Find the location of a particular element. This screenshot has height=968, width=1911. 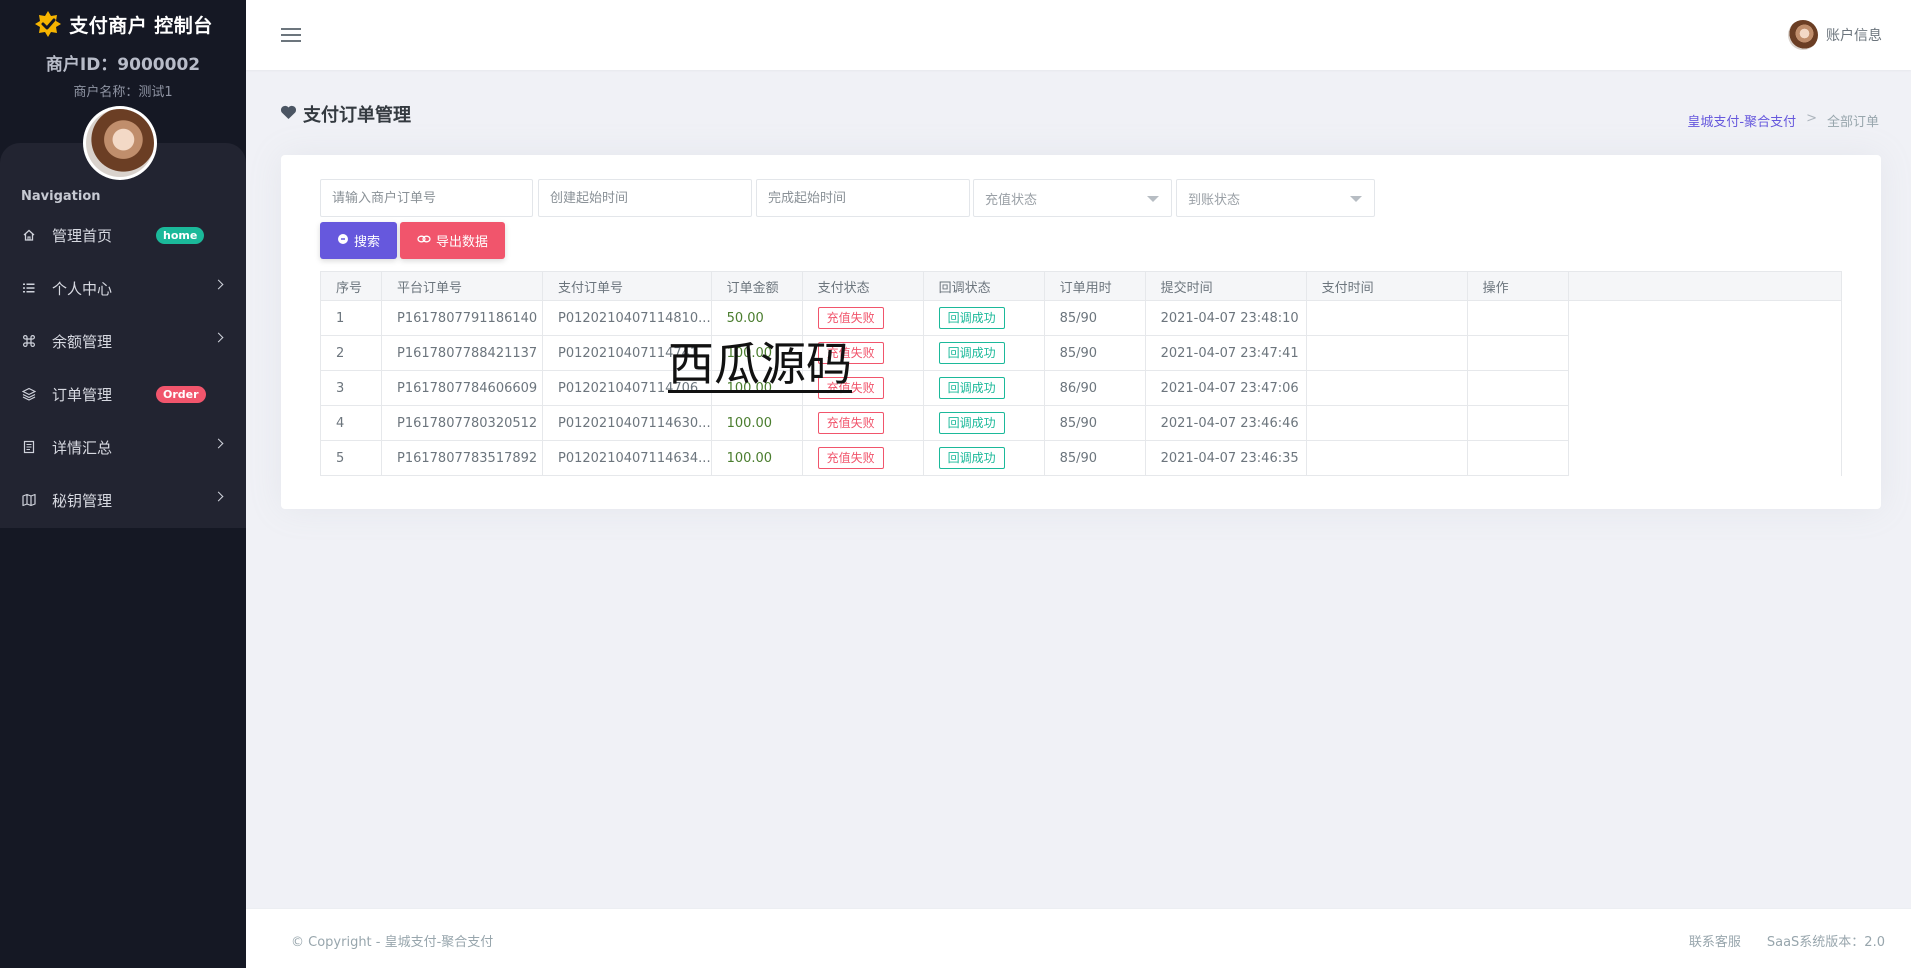

recharge-status-select: 充值状态 is located at coordinates (1072, 198).